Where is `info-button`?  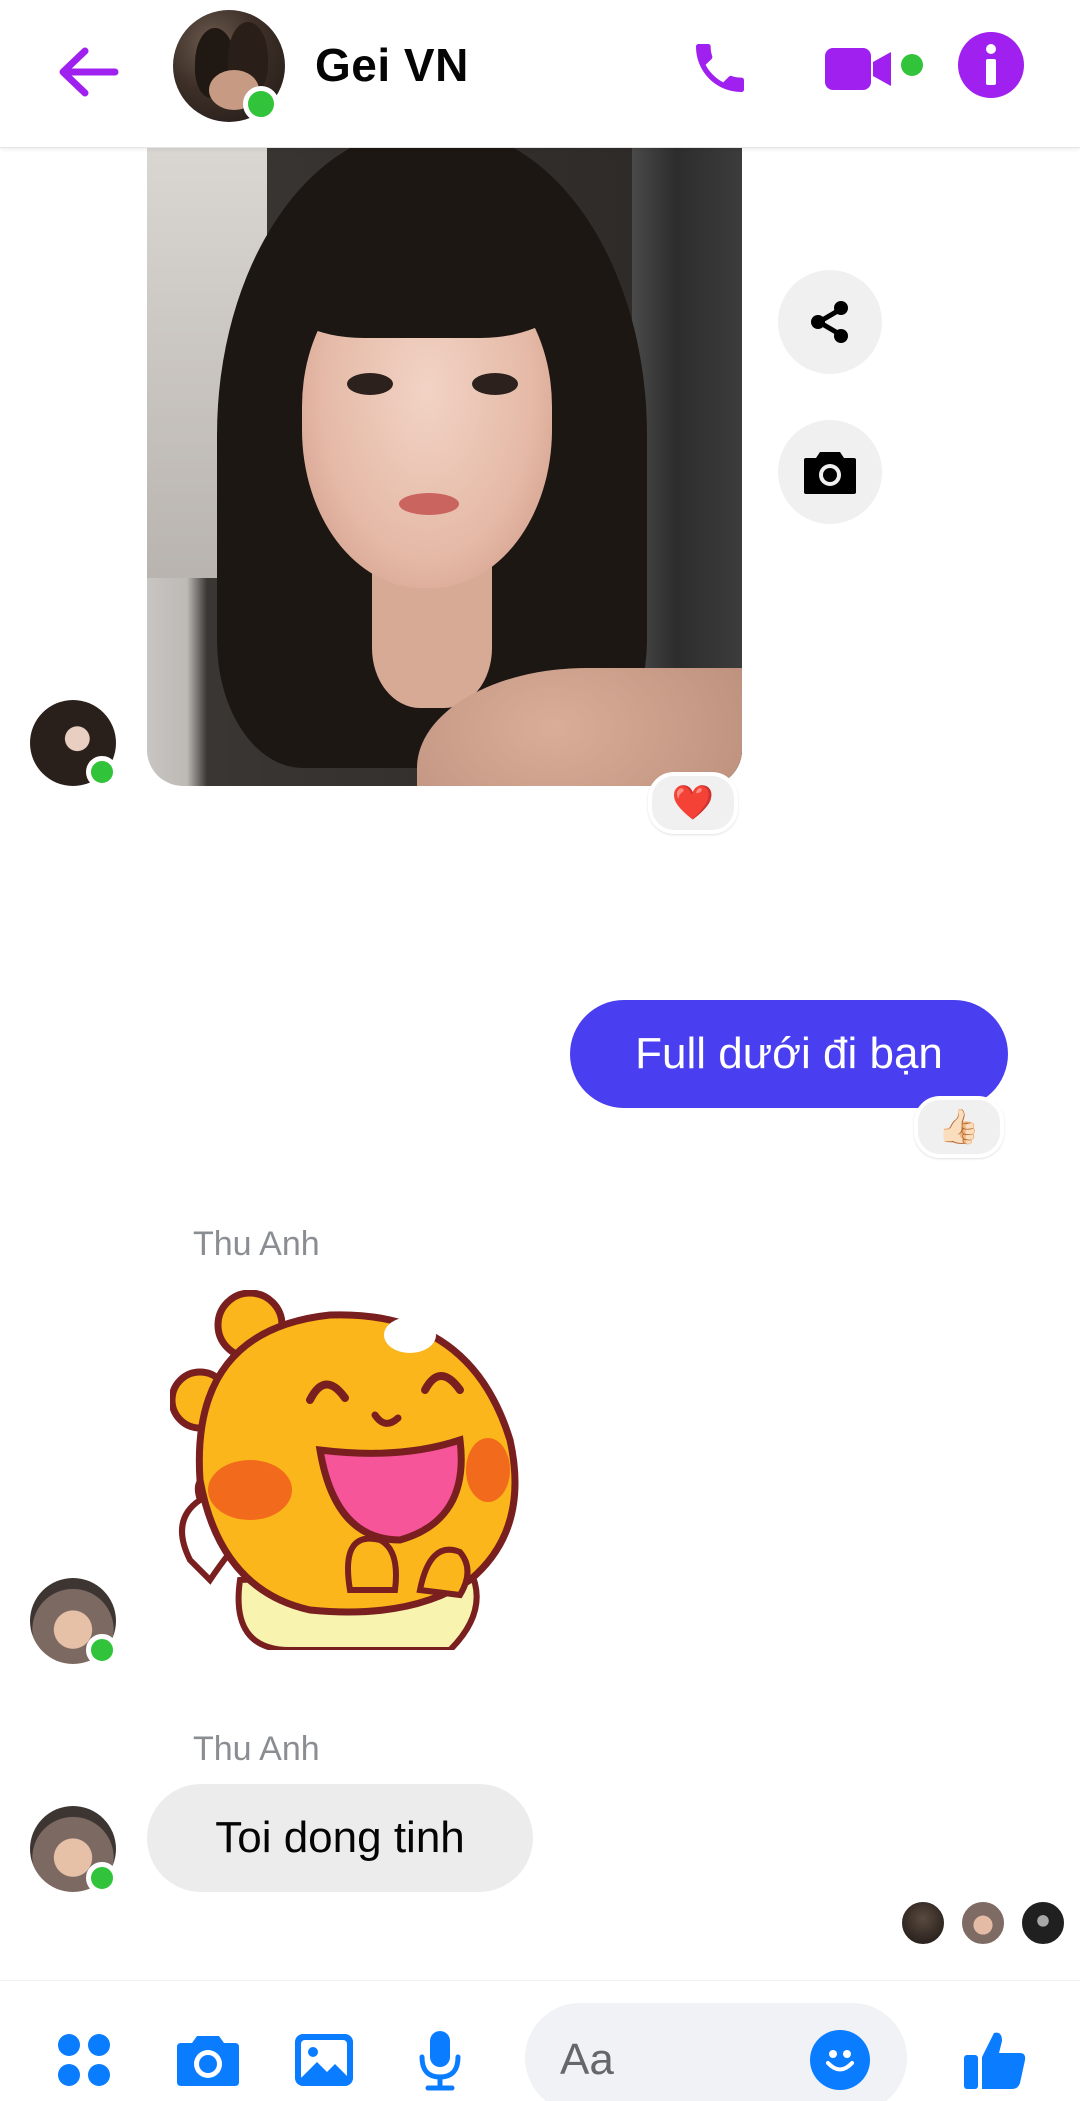 info-button is located at coordinates (991, 65).